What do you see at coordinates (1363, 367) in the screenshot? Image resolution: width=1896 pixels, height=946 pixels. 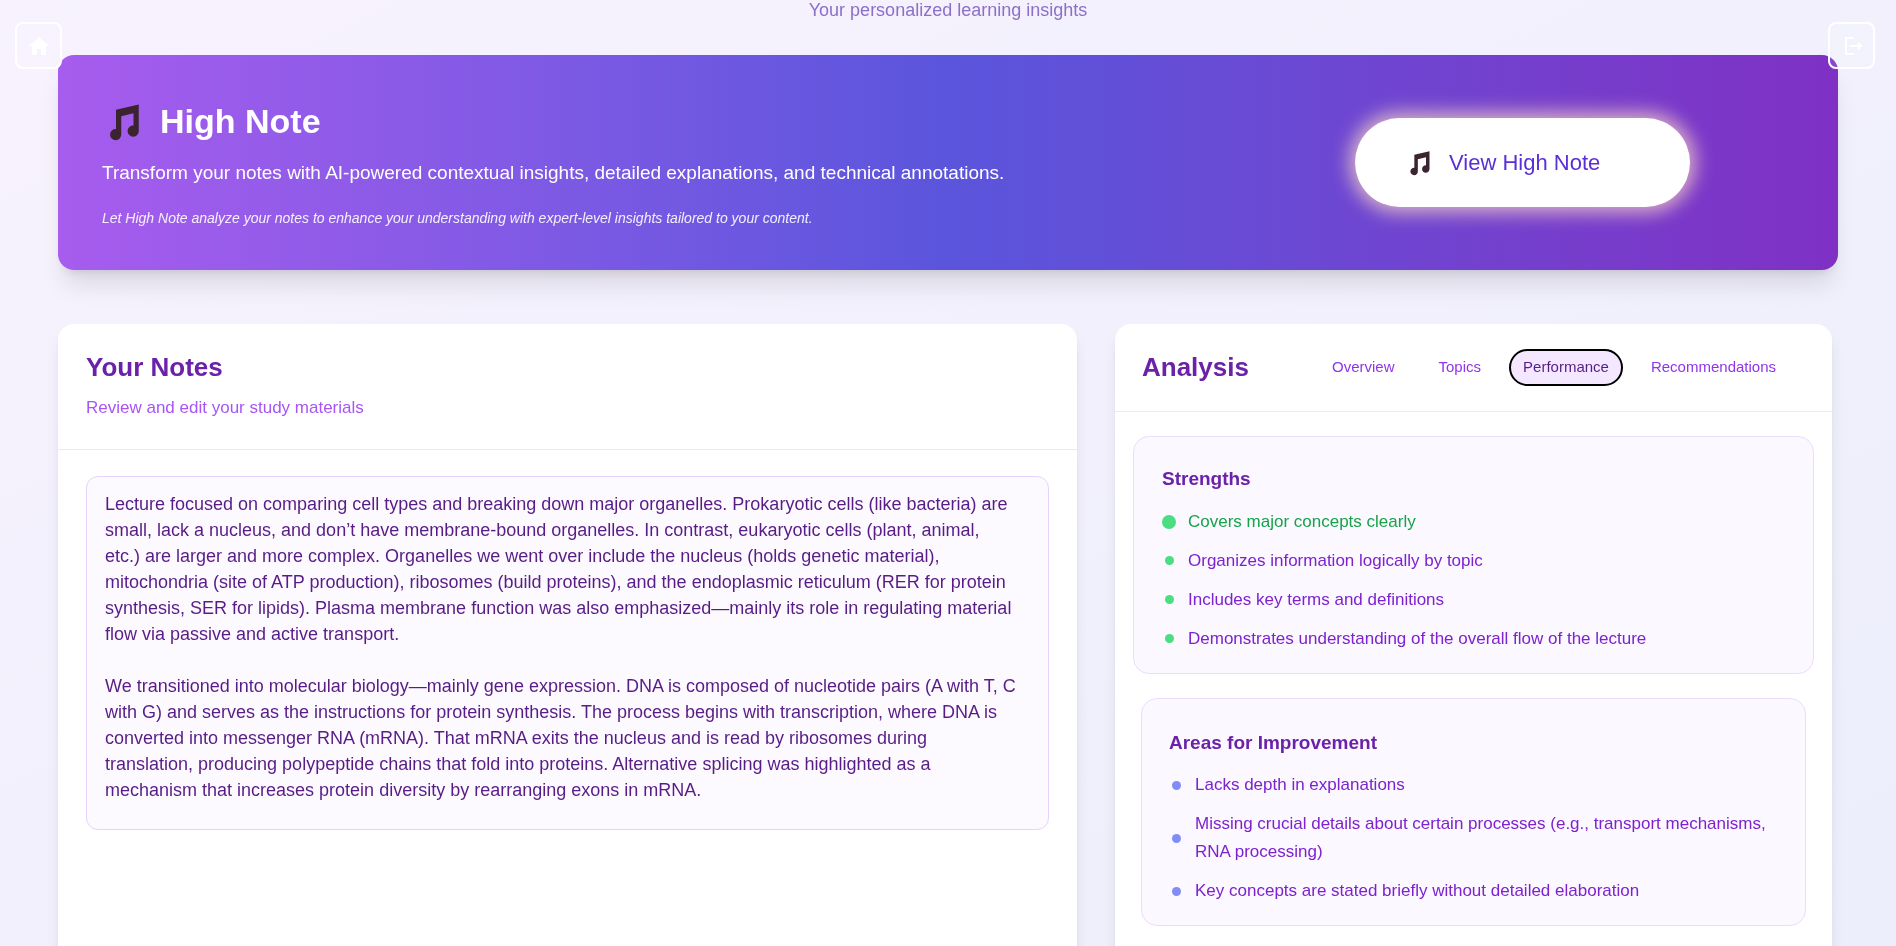 I see `analysis-tab: Overview` at bounding box center [1363, 367].